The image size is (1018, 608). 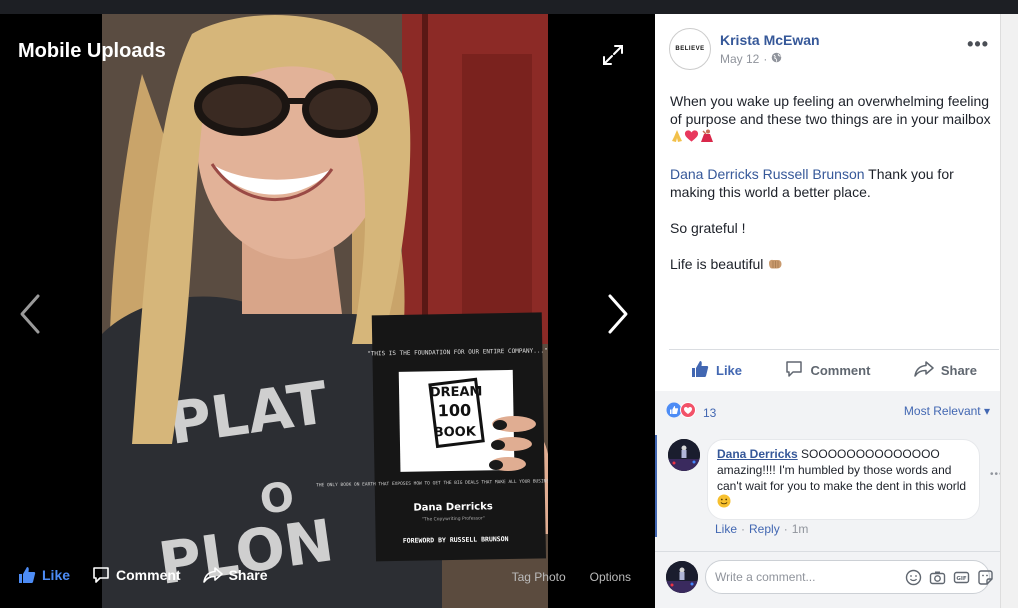 I want to click on options-link: Options, so click(x=610, y=577).